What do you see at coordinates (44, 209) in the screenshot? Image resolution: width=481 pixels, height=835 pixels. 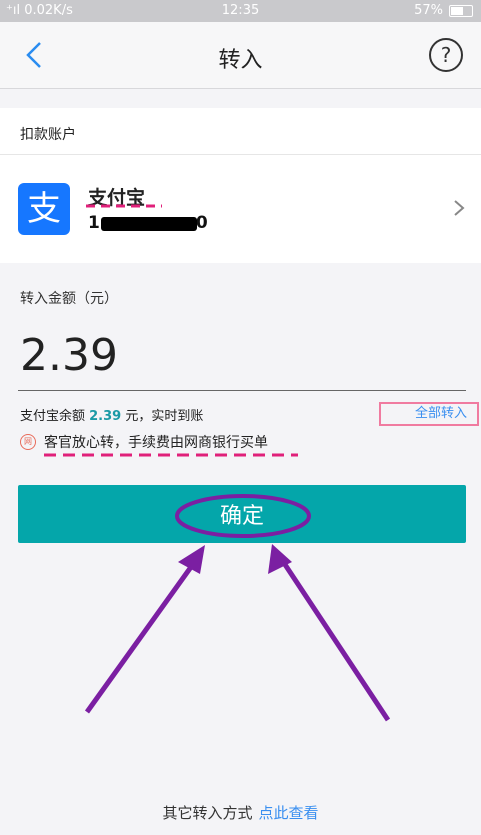 I see `alipay-logo-icon: 支` at bounding box center [44, 209].